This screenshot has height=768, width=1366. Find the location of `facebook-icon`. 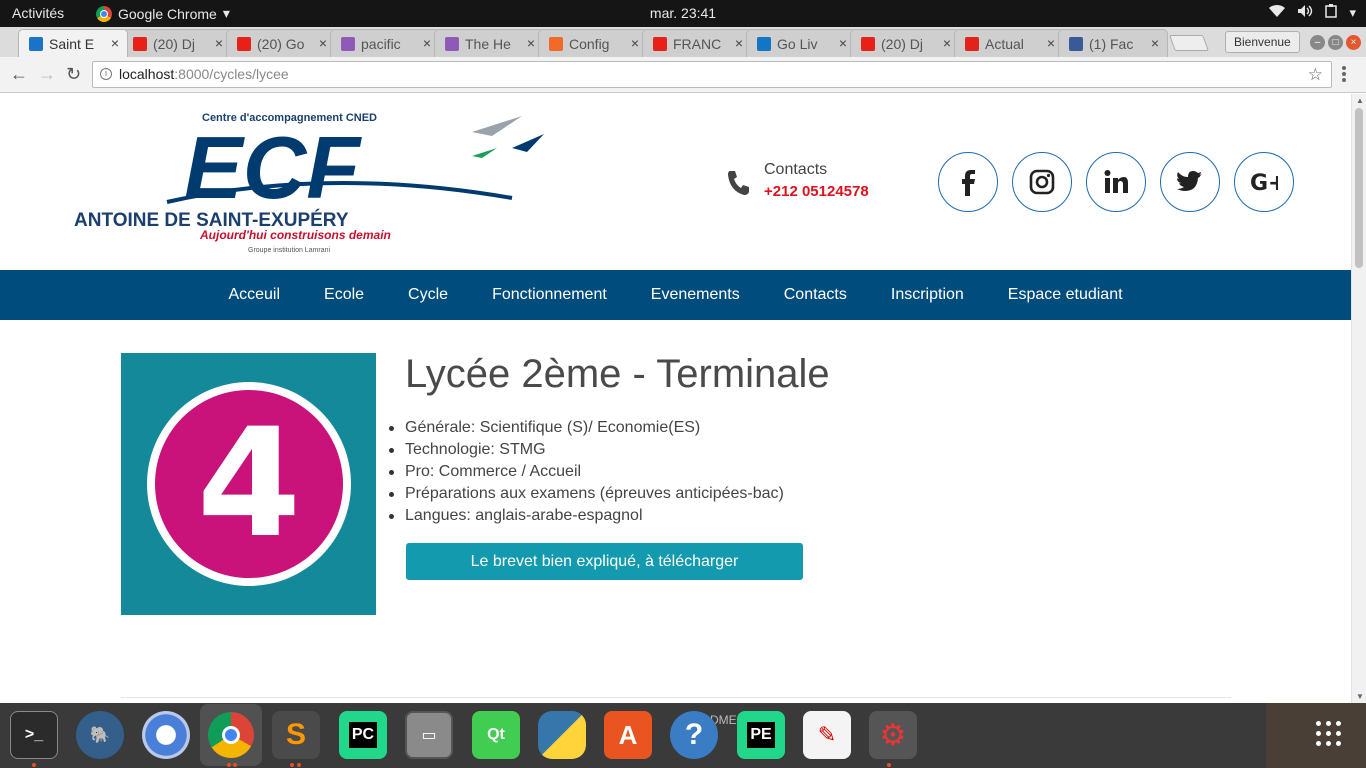

facebook-icon is located at coordinates (968, 182).